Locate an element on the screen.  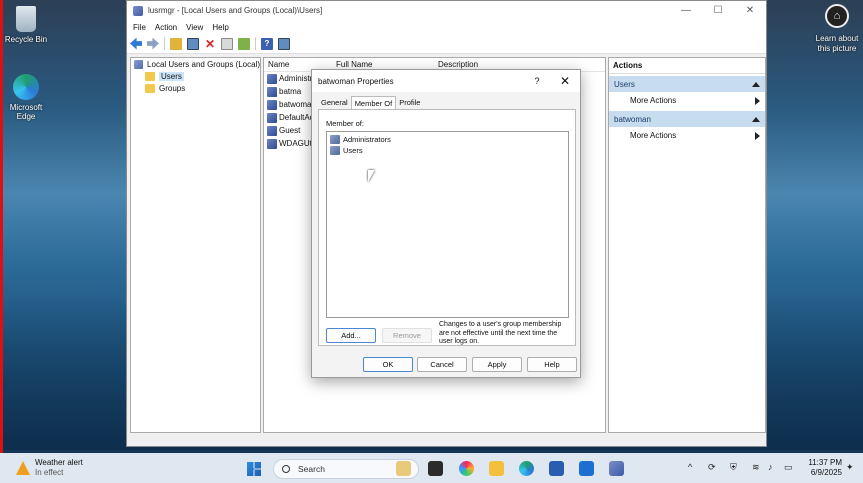
edge-taskbar-icon is located at coordinates (526, 468).